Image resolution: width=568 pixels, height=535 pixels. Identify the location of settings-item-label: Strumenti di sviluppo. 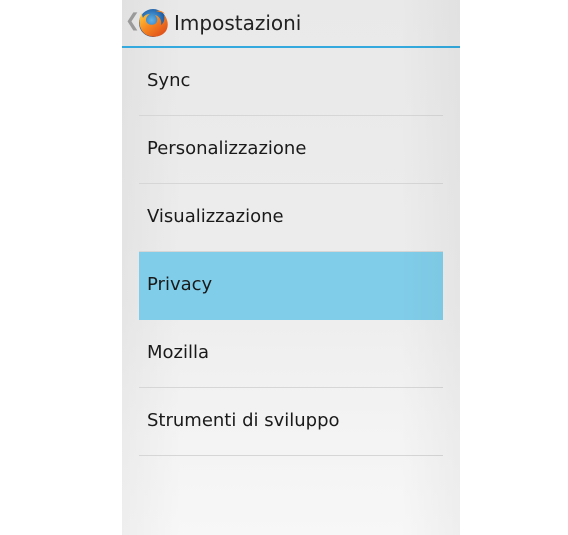
(243, 420).